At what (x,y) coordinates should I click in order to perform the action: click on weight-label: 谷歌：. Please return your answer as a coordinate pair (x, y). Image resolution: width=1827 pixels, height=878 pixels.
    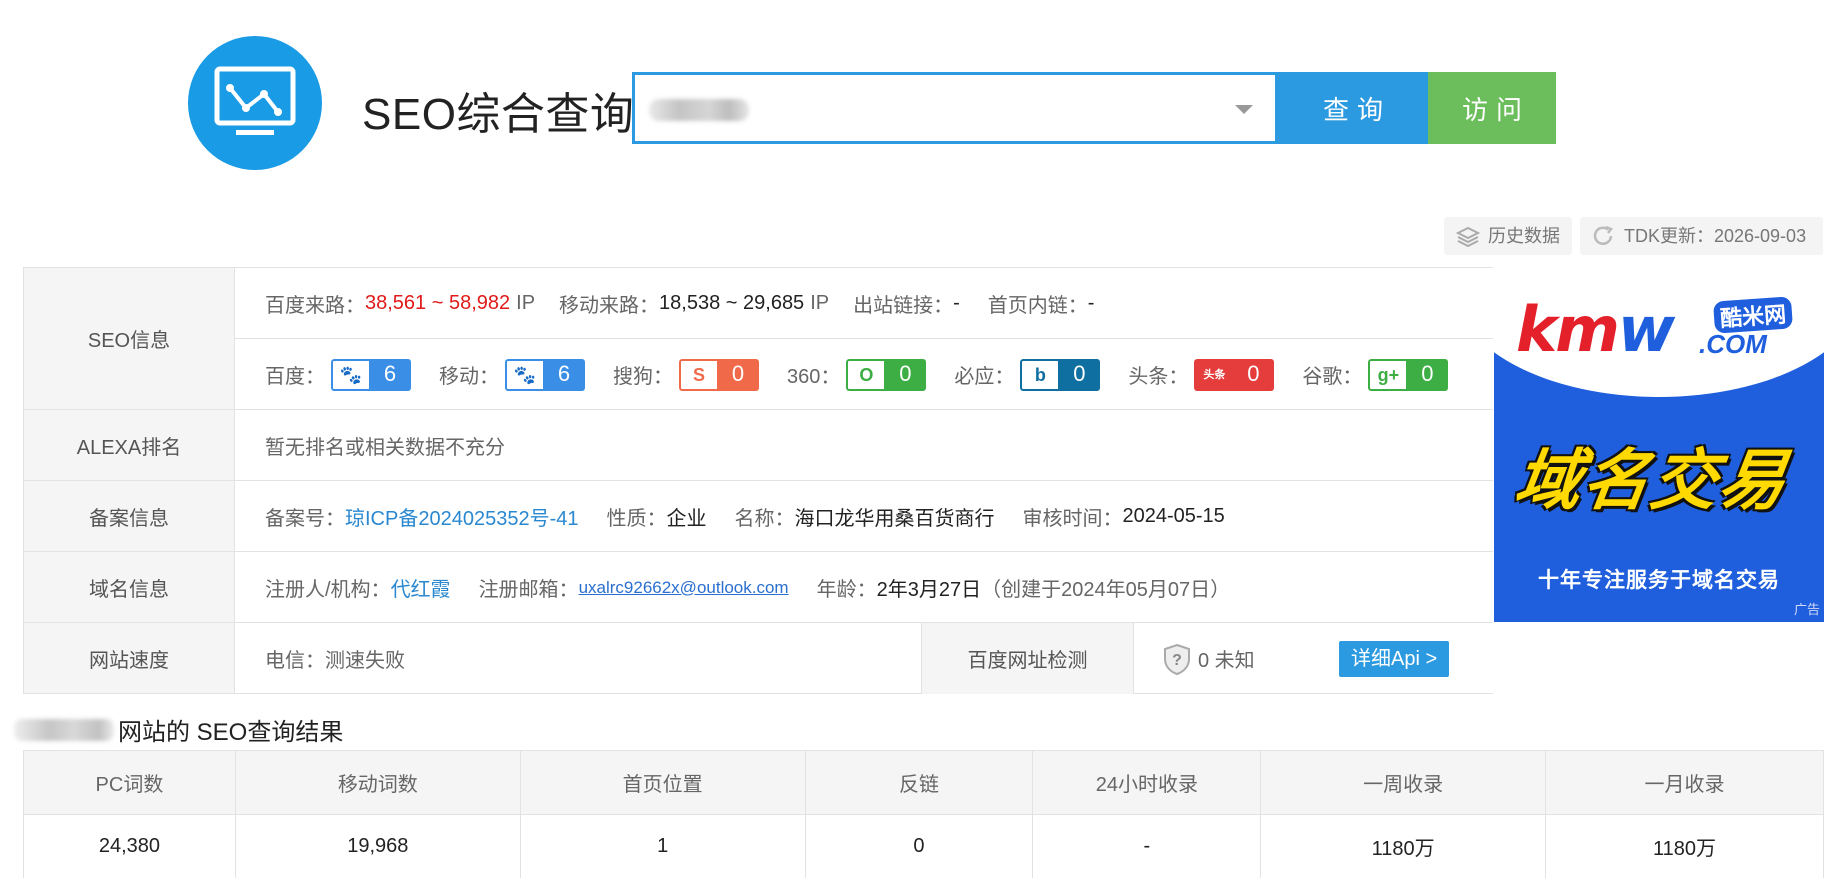
    Looking at the image, I should click on (1332, 377).